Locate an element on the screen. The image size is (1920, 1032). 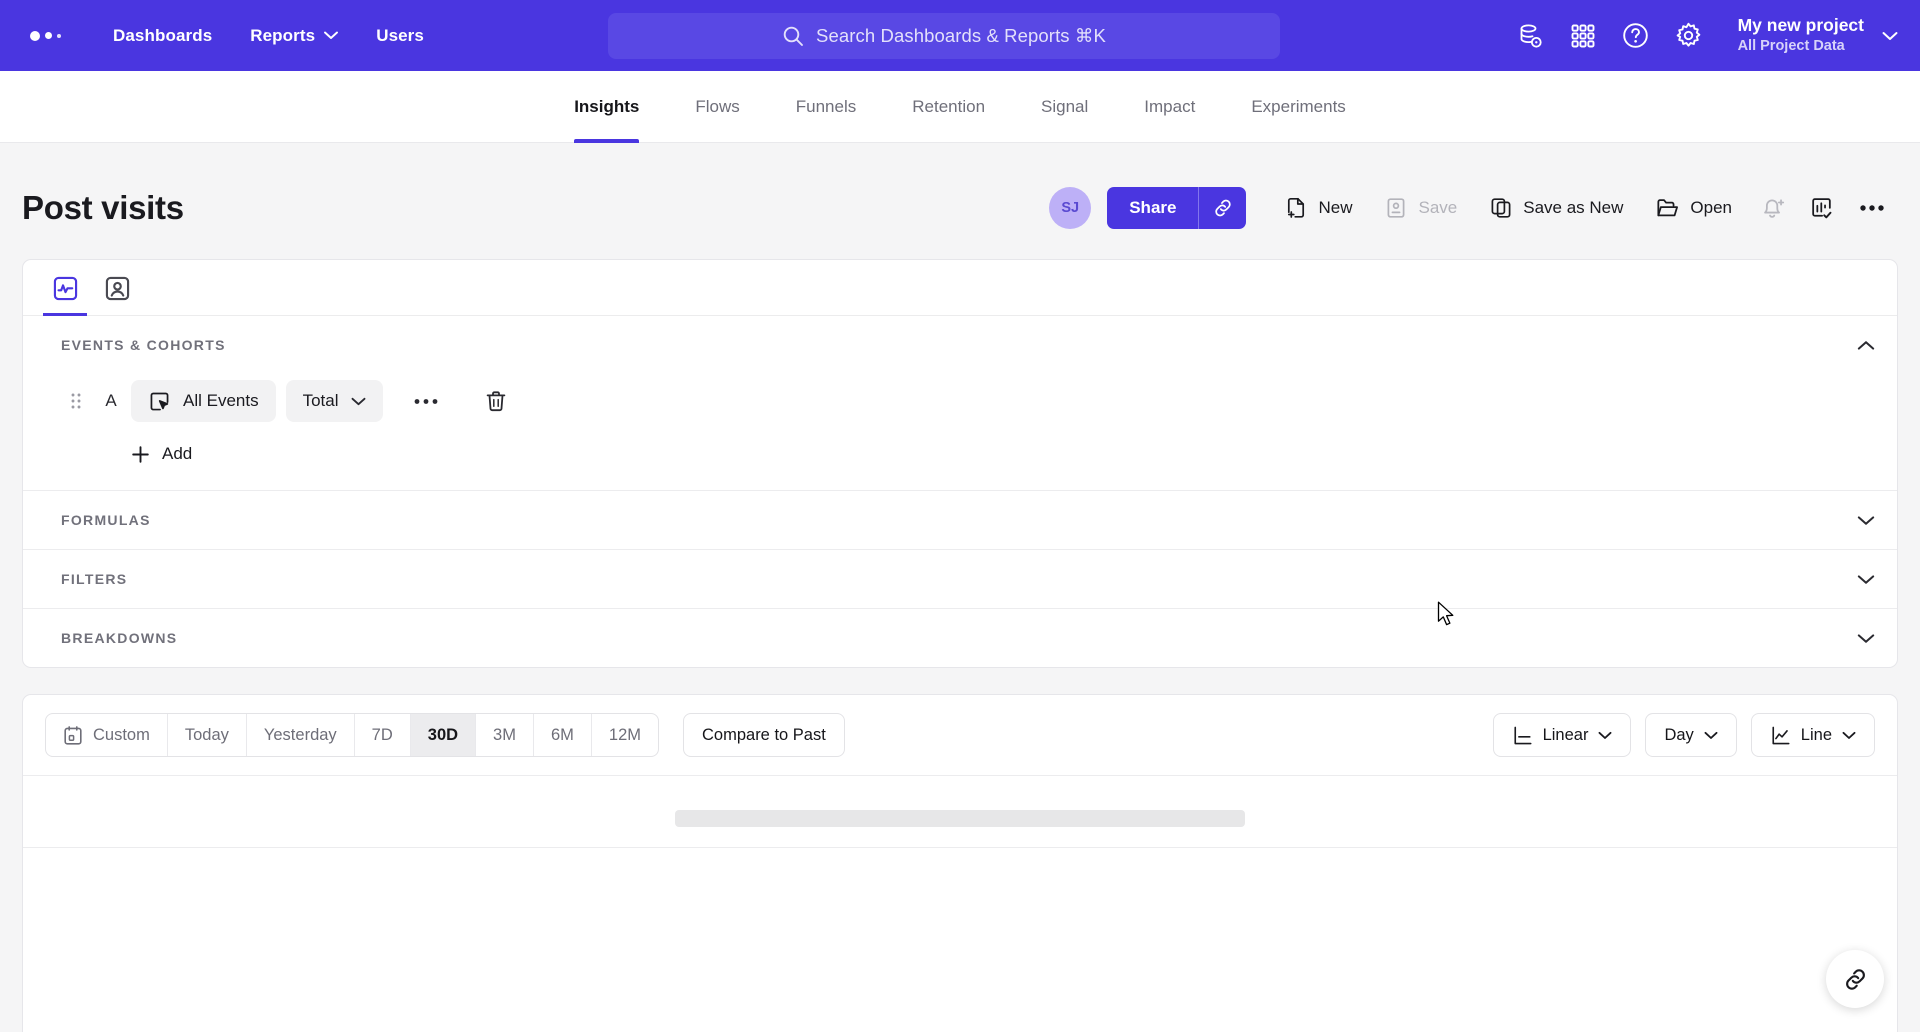
date-range-custom: Custom is located at coordinates (107, 735).